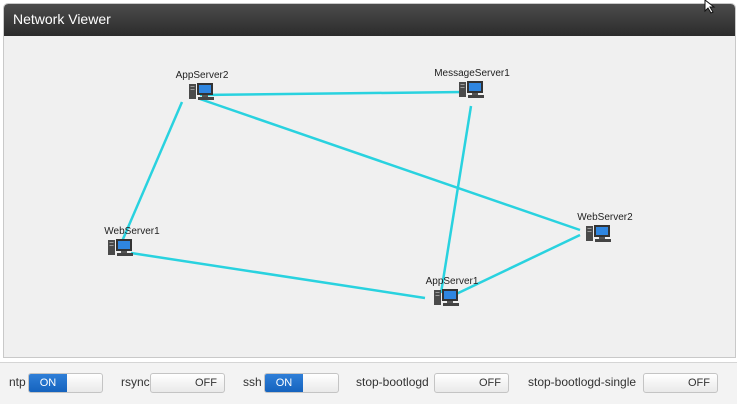 The width and height of the screenshot is (737, 404). What do you see at coordinates (284, 383) in the screenshot?
I see `toggle-state-ssh: ON` at bounding box center [284, 383].